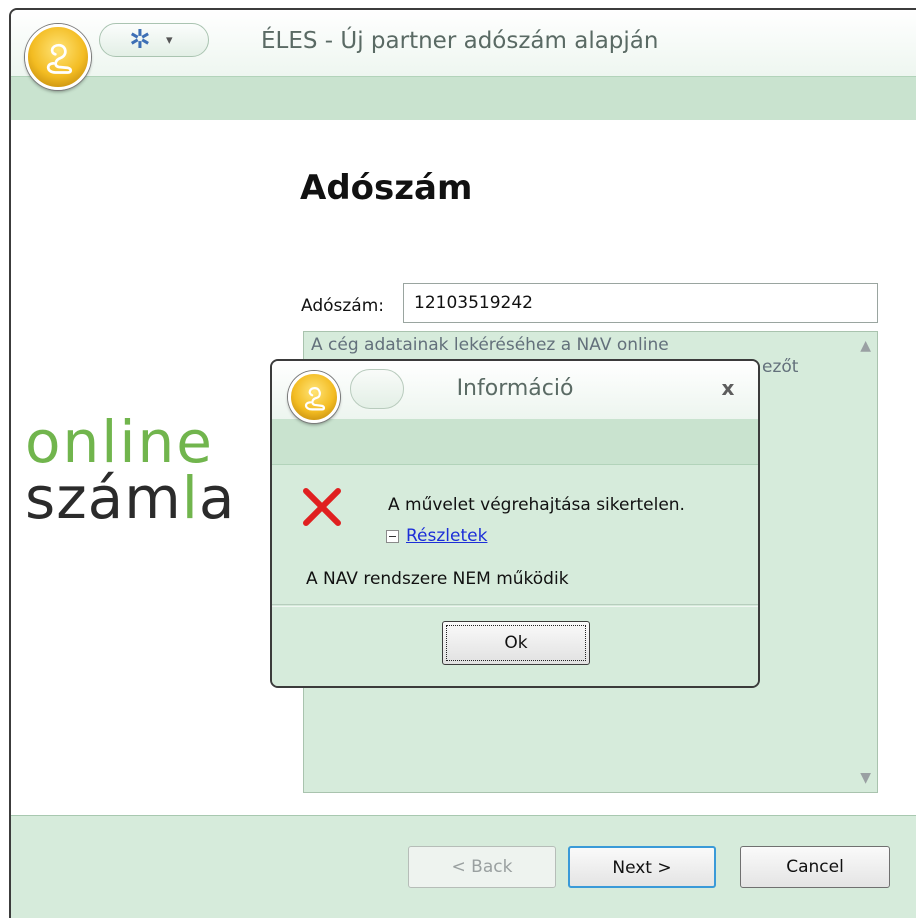 The width and height of the screenshot is (916, 918). What do you see at coordinates (119, 442) in the screenshot?
I see `logo-line-1: online` at bounding box center [119, 442].